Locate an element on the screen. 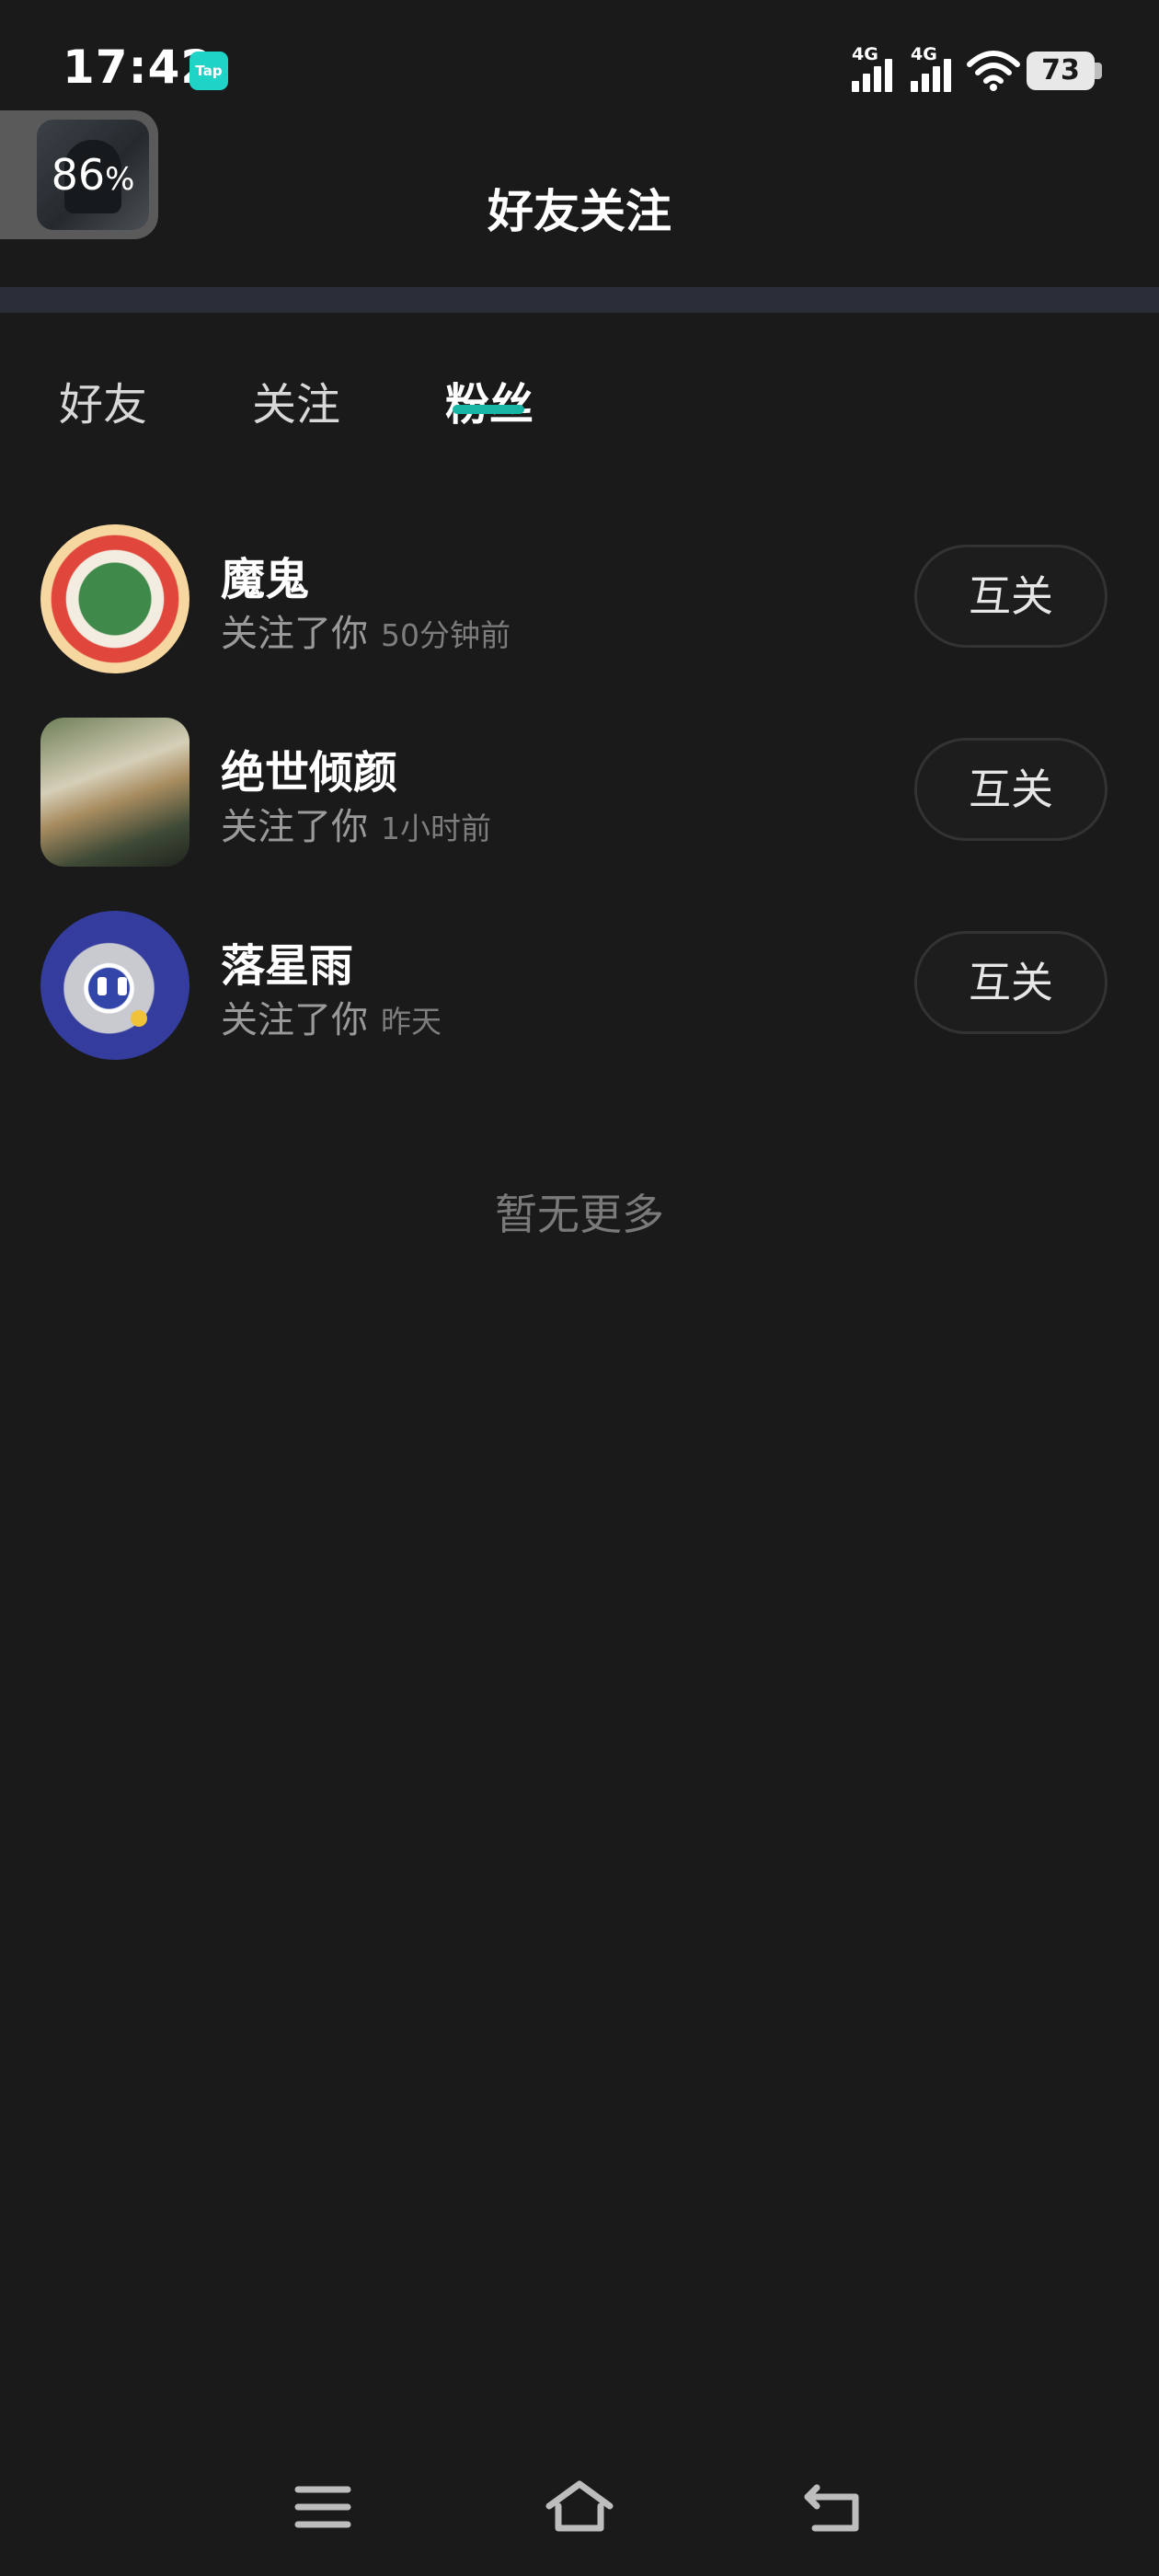 The height and width of the screenshot is (2576, 1159). tap-app-icon: Tap is located at coordinates (208, 71).